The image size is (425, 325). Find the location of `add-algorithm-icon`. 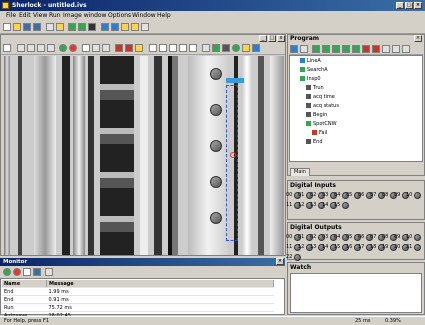

add-algorithm-icon is located at coordinates (346, 49).